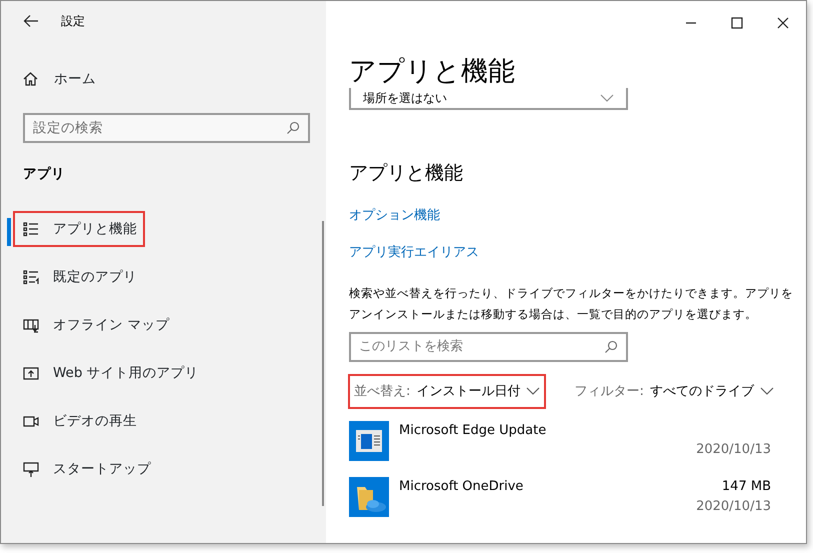 This screenshot has height=553, width=813. I want to click on app-name: Microsoft Edge Update, so click(472, 431).